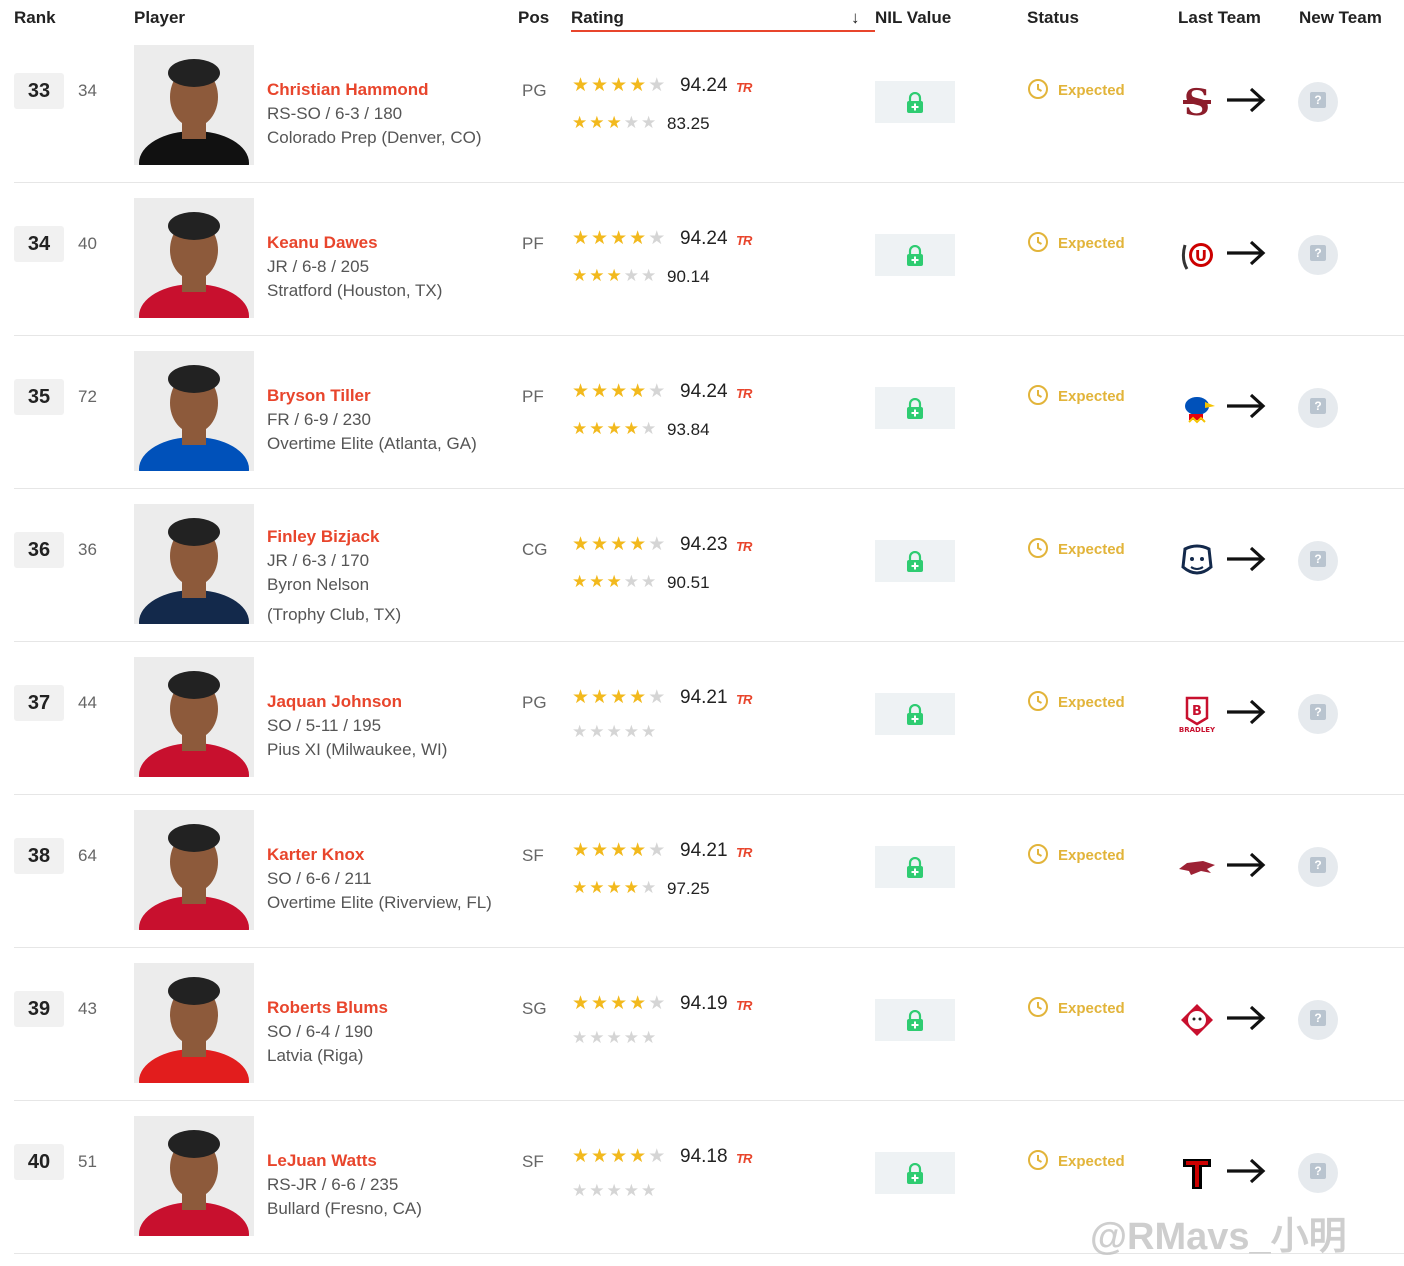  What do you see at coordinates (35, 18) in the screenshot?
I see `header-rank: Rank` at bounding box center [35, 18].